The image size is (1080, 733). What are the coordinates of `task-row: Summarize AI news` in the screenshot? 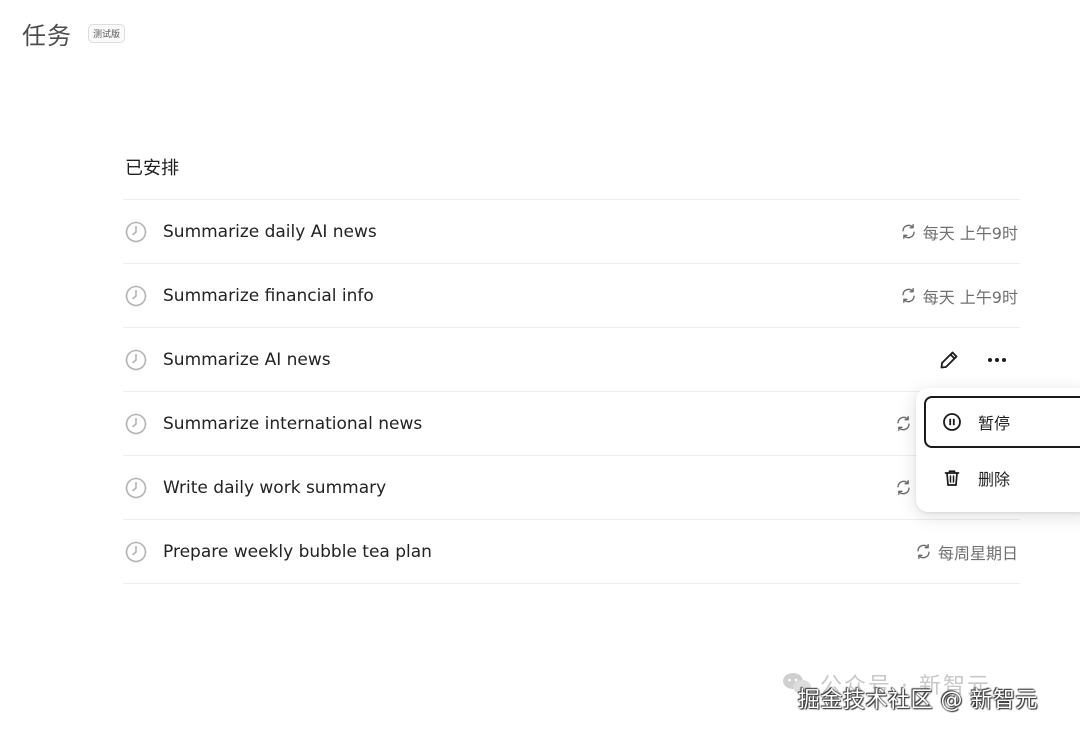 It's located at (571, 360).